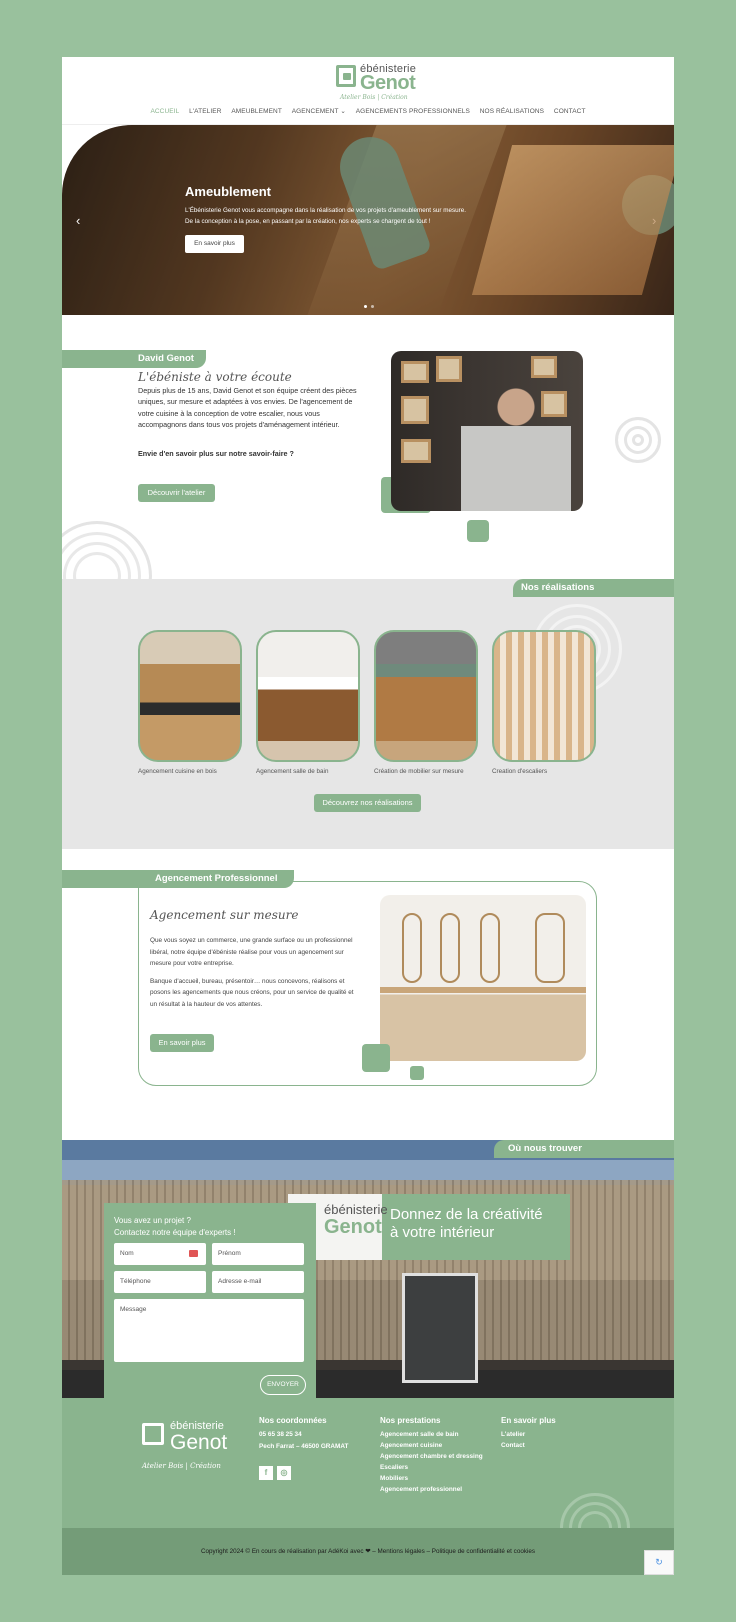 This screenshot has height=1622, width=736. I want to click on footer-prestation-link: Agencement cuisine, so click(411, 1445).